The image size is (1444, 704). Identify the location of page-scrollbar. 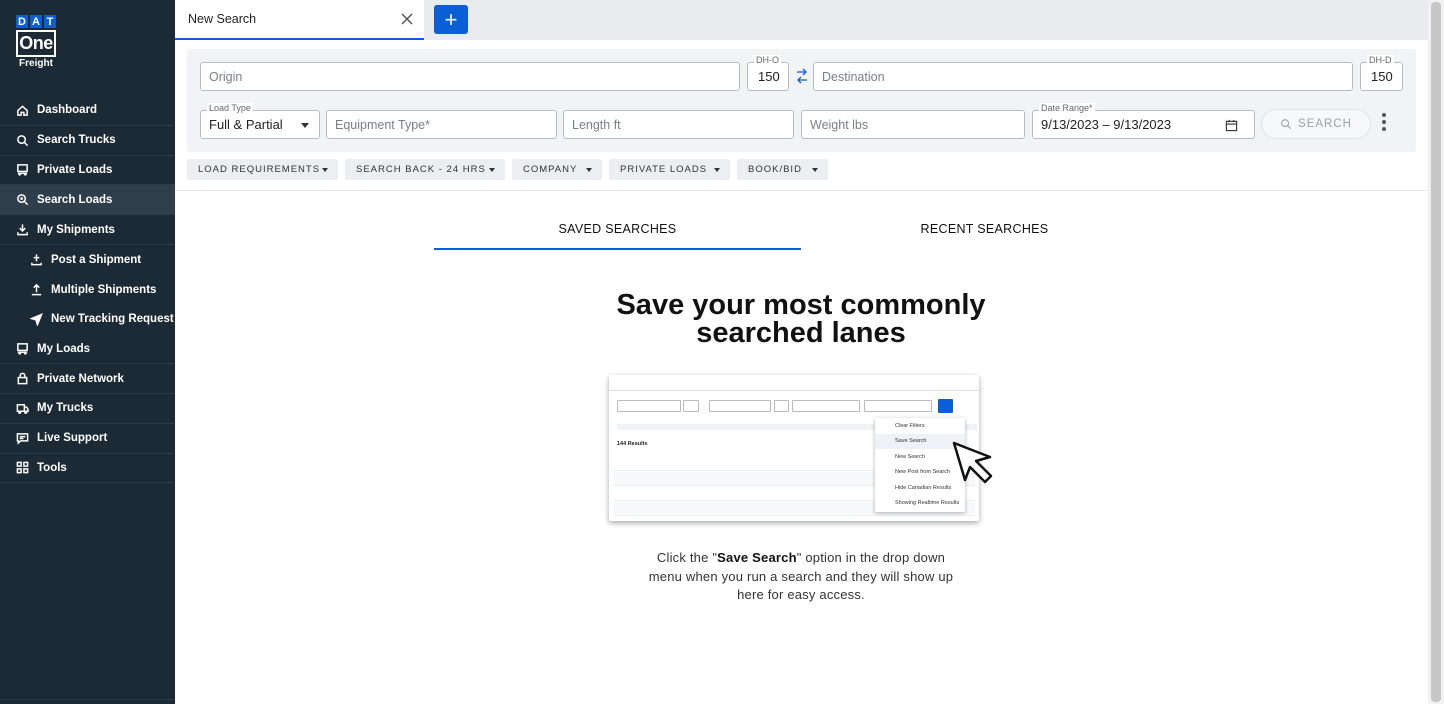
(1436, 352).